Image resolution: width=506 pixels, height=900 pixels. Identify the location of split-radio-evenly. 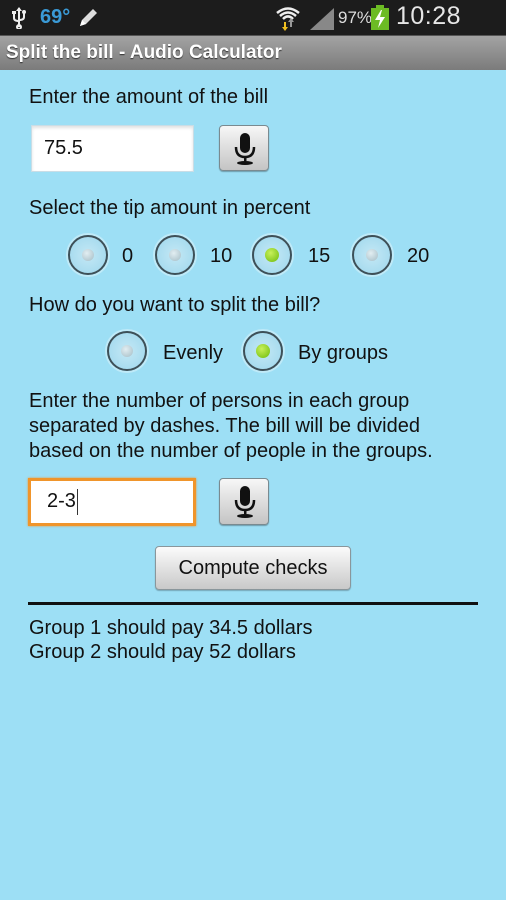
(127, 351).